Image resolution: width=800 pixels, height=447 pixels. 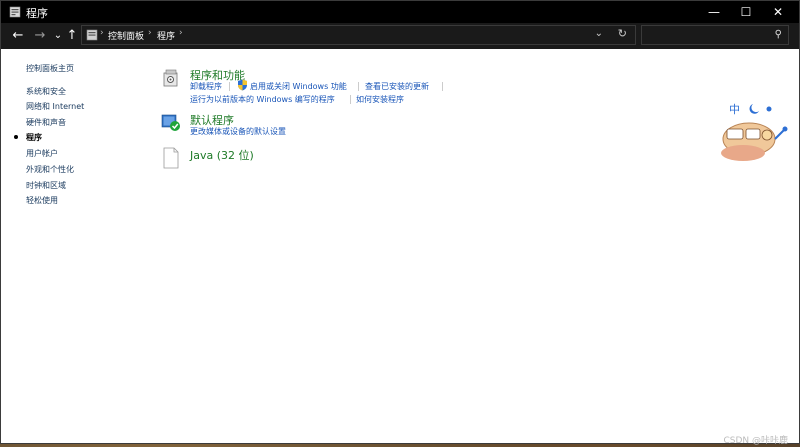 I want to click on breadcrumb-programs: 程序, so click(x=166, y=35).